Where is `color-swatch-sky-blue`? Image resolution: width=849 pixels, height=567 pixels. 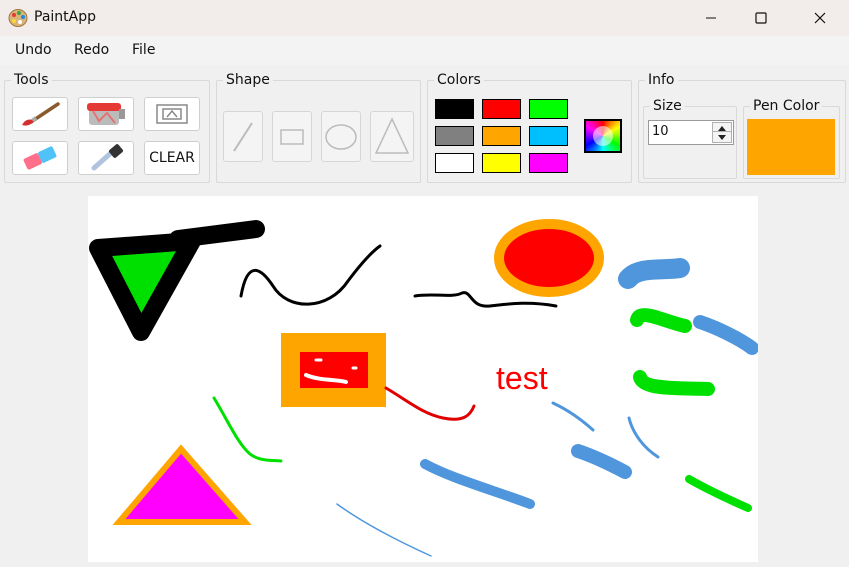
color-swatch-sky-blue is located at coordinates (548, 136).